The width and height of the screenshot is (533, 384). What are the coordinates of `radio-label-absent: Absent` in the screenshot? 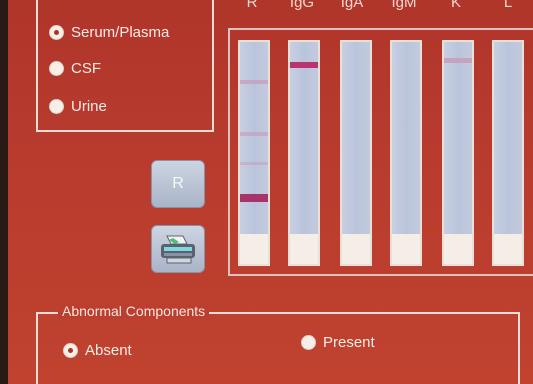 It's located at (108, 350).